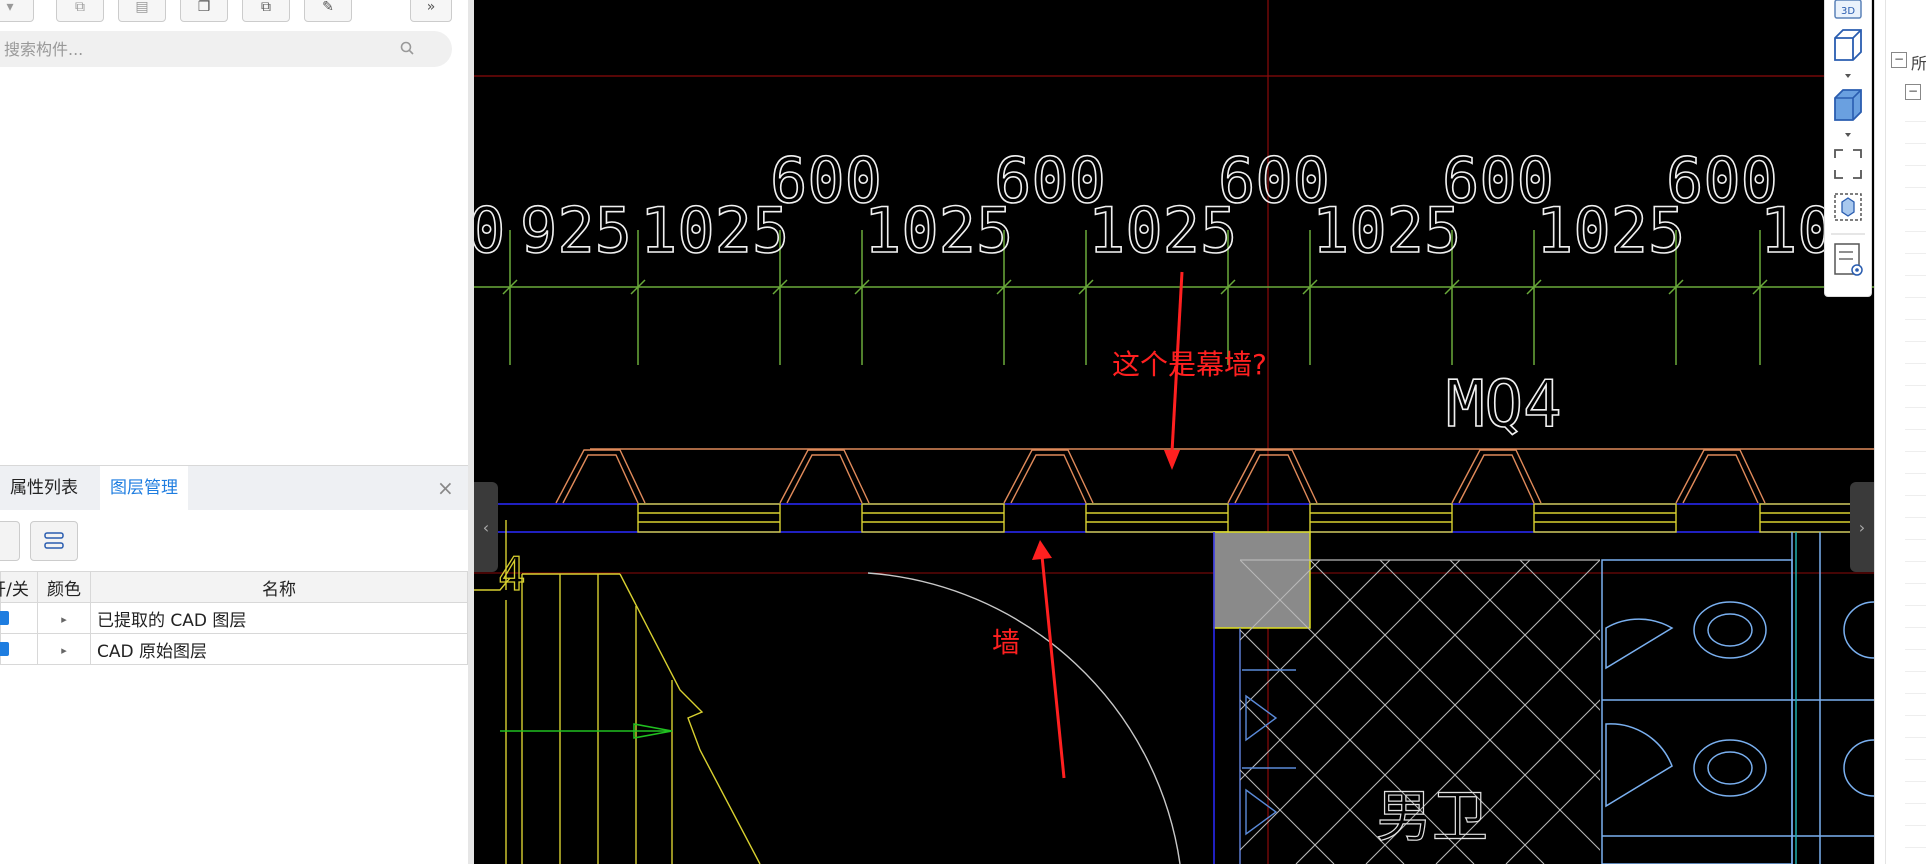 This screenshot has width=1926, height=865. What do you see at coordinates (44, 488) in the screenshot?
I see `tab-property-list: 属性列表` at bounding box center [44, 488].